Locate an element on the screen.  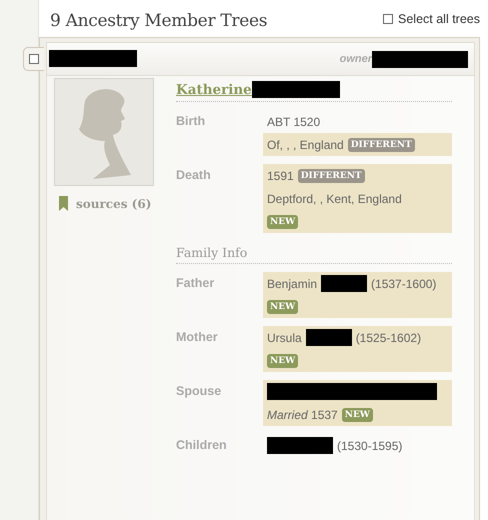
fact-text: Benjamin is located at coordinates (292, 283).